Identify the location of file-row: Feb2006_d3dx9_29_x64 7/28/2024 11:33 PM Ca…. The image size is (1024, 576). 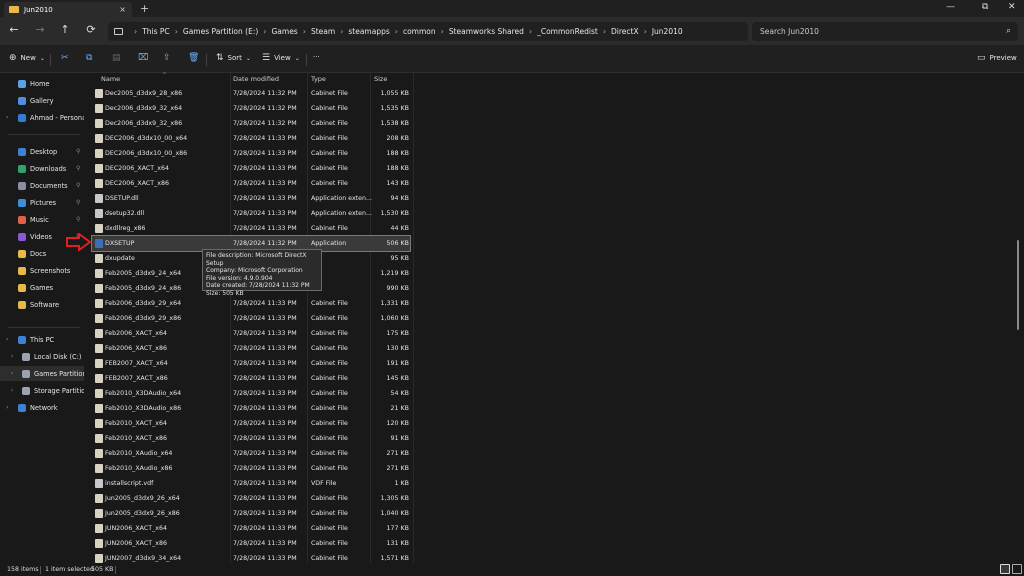
(251, 303).